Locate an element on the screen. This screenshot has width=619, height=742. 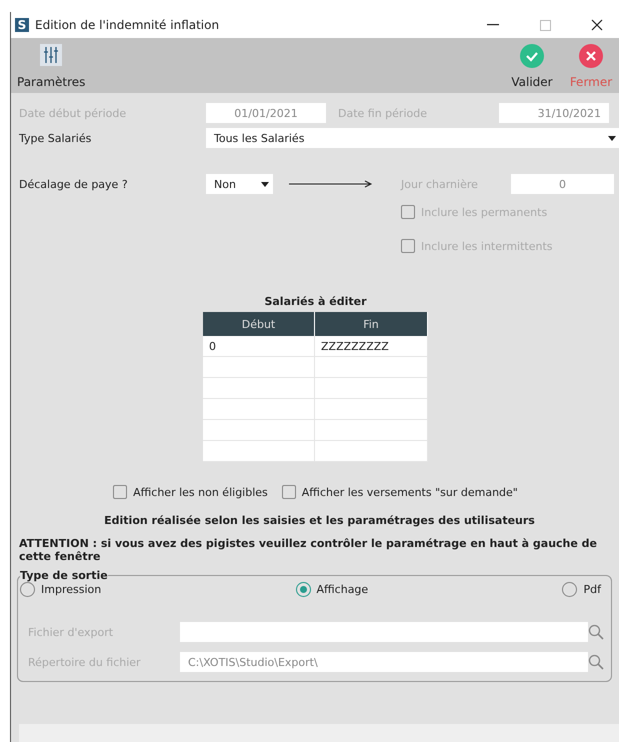
group-title: Type de sortie is located at coordinates (64, 575).